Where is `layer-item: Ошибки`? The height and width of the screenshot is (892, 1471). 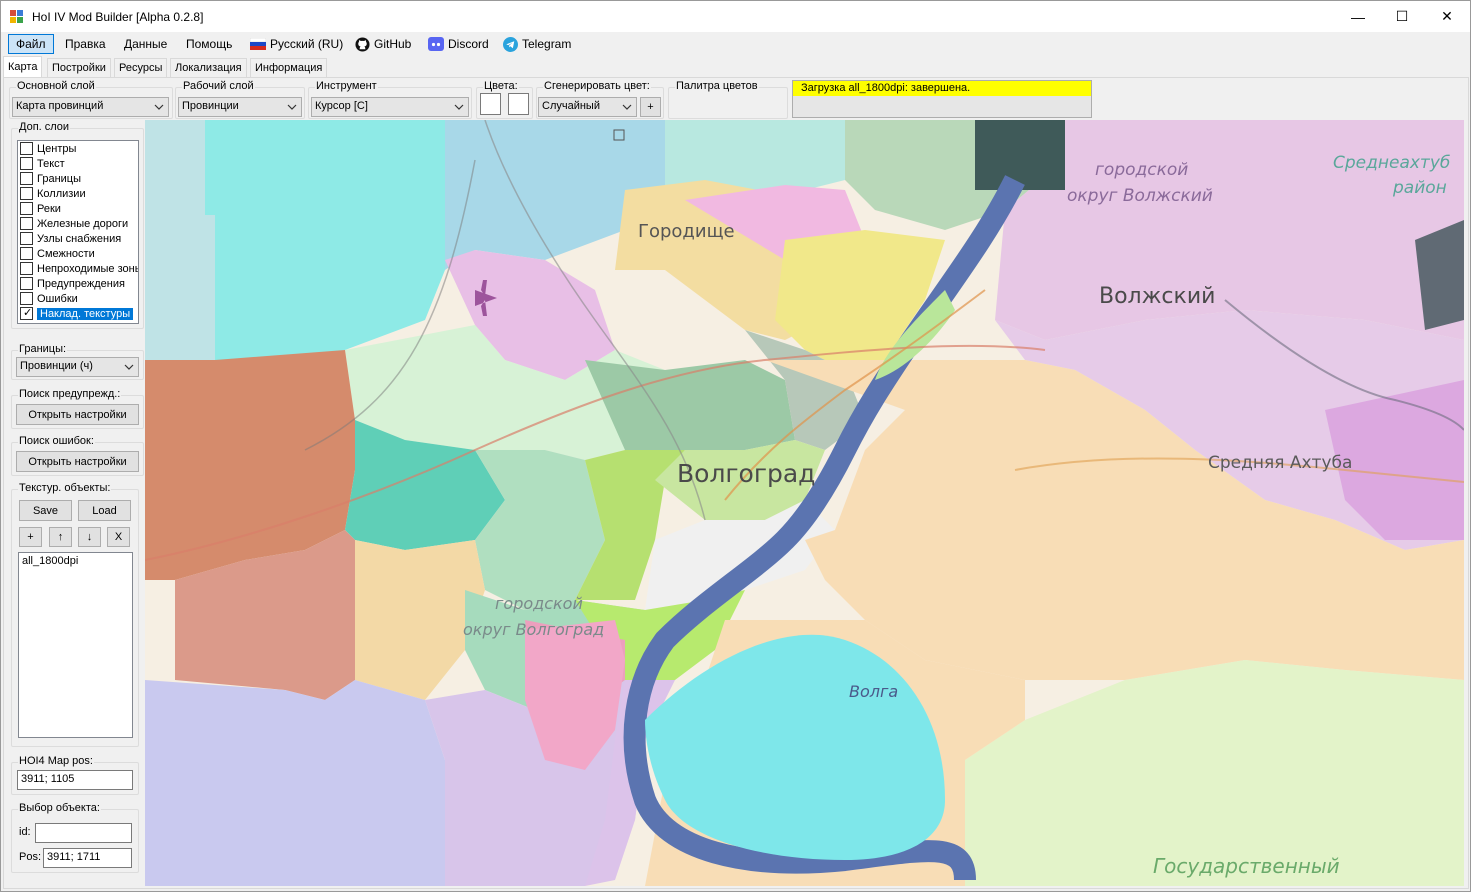
layer-item: Ошибки is located at coordinates (78, 298).